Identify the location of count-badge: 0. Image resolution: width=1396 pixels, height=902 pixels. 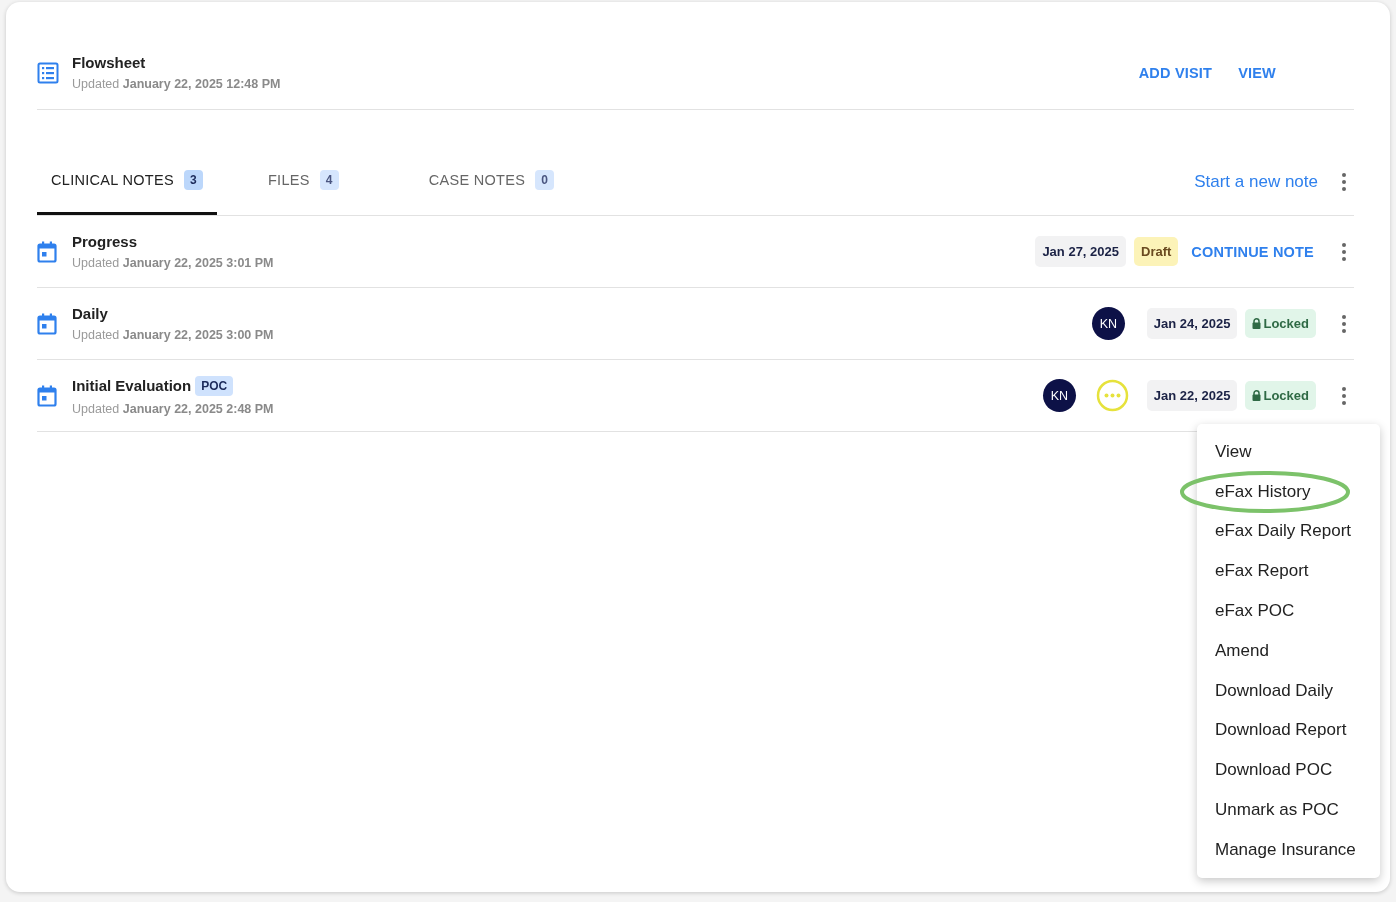
(545, 180).